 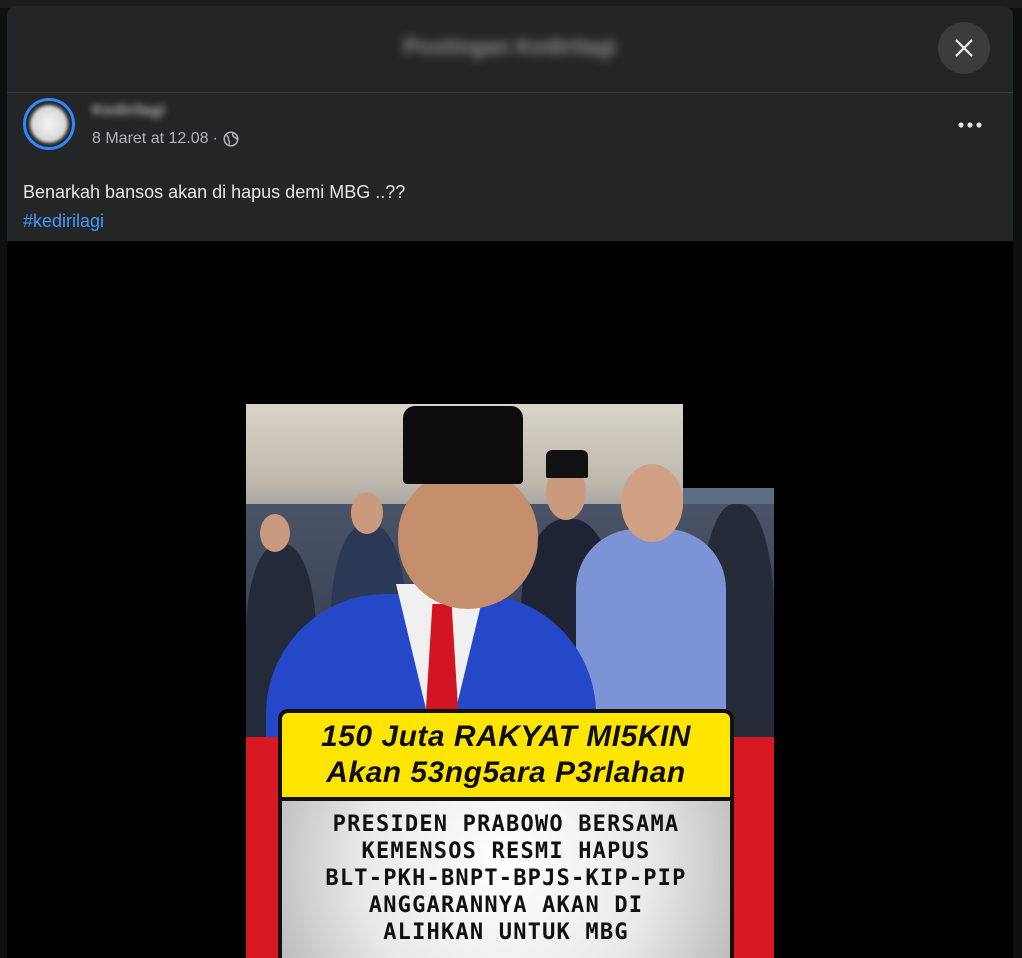 I want to click on post-meta: 8 Maret at 12.08 ·, so click(x=166, y=139).